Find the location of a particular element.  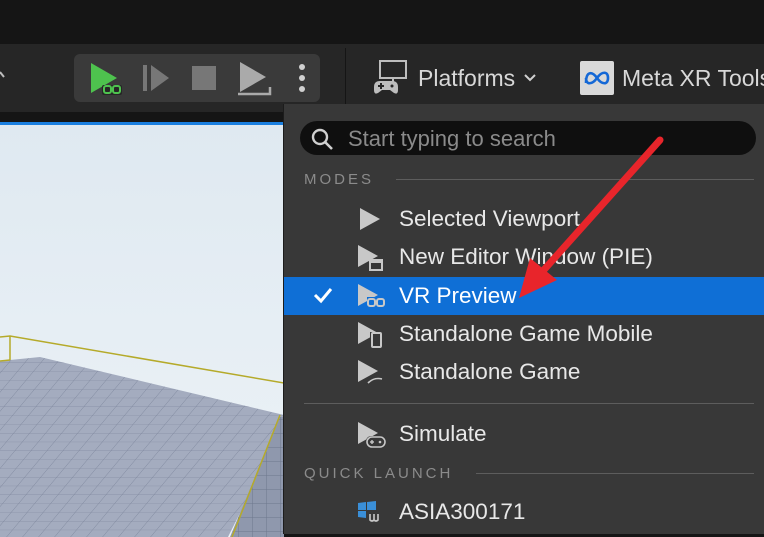

menu-item-vr-preview: VR Preview is located at coordinates (524, 296).